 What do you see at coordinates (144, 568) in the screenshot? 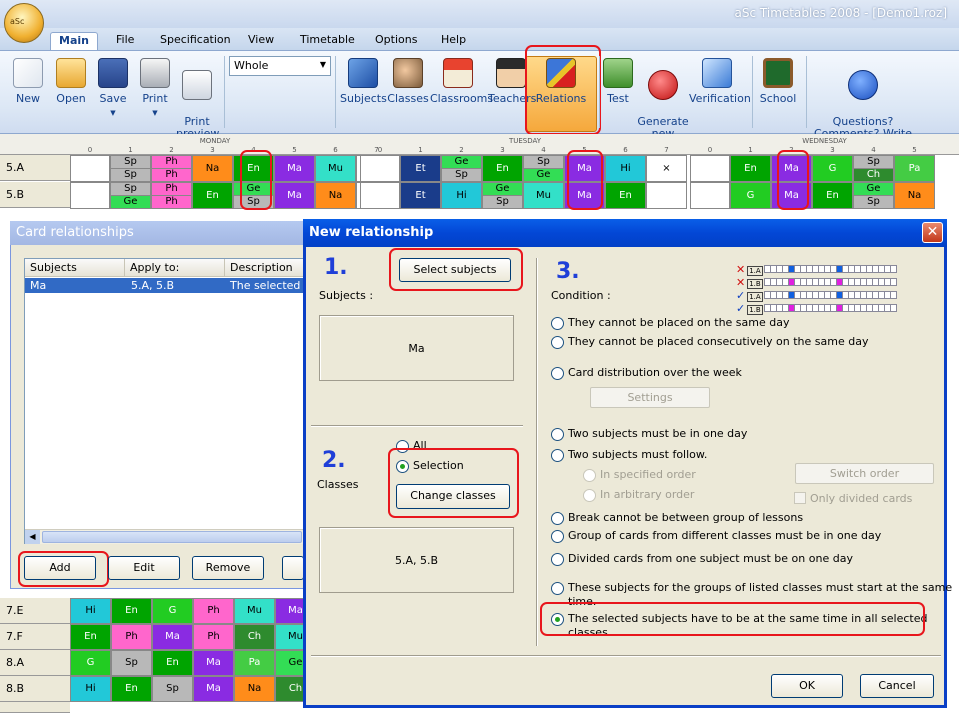
I see `edit-button: Edit` at bounding box center [144, 568].